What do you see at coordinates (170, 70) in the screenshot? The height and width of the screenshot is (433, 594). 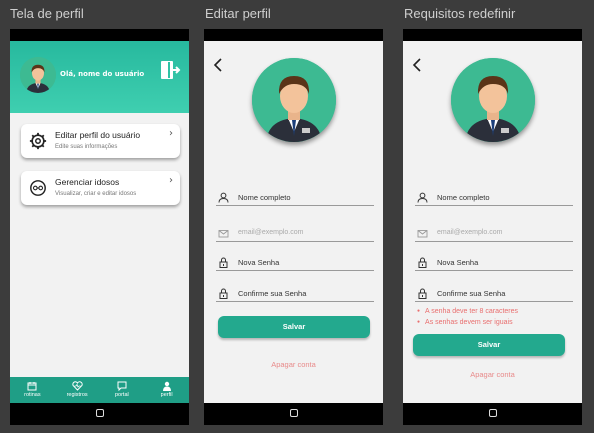 I see `logout-icon` at bounding box center [170, 70].